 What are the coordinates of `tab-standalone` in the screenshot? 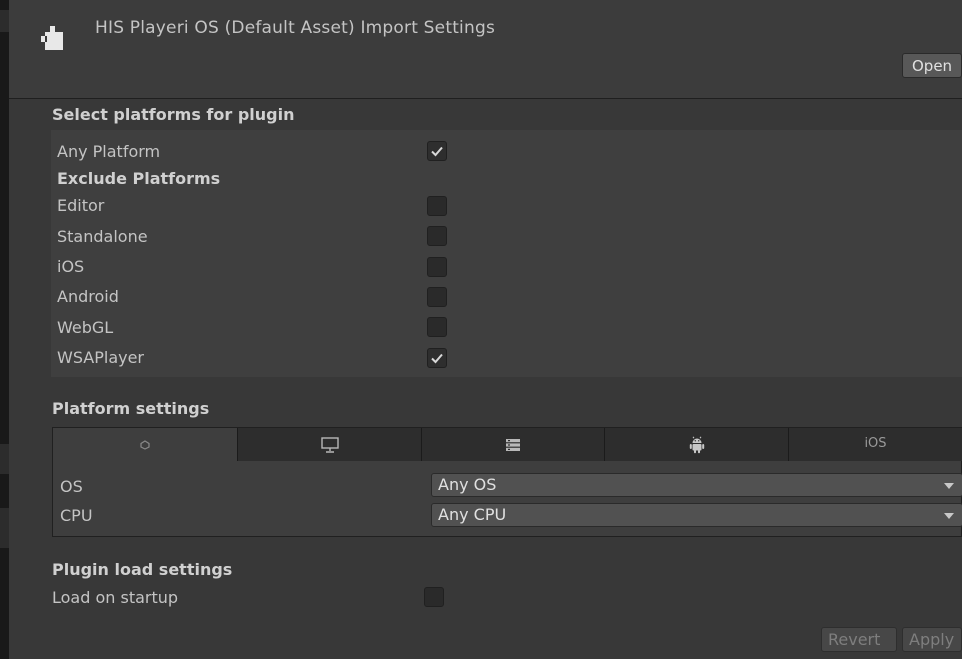 It's located at (329, 445).